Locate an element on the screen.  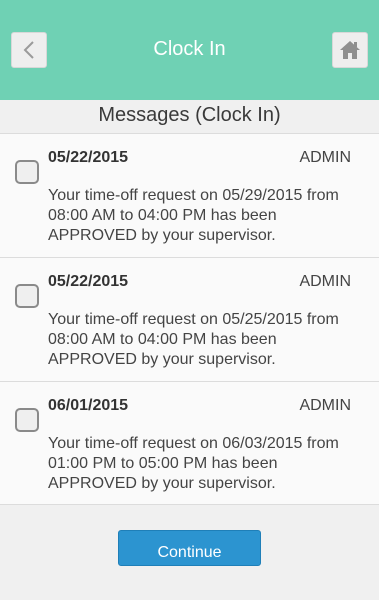
continue-button: Continue is located at coordinates (189, 548).